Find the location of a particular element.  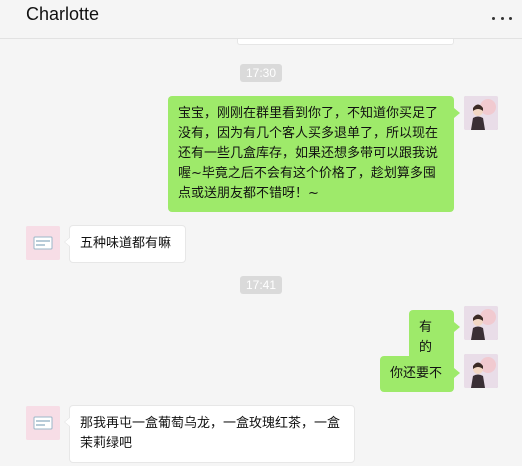

message-bubble-sent: 你还要不 is located at coordinates (420, 374).